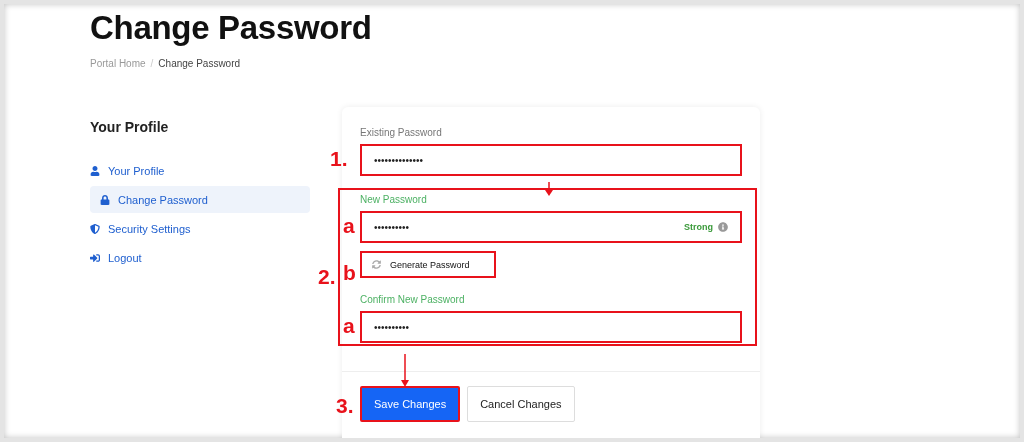 The height and width of the screenshot is (442, 1024). What do you see at coordinates (723, 227) in the screenshot?
I see `info-icon` at bounding box center [723, 227].